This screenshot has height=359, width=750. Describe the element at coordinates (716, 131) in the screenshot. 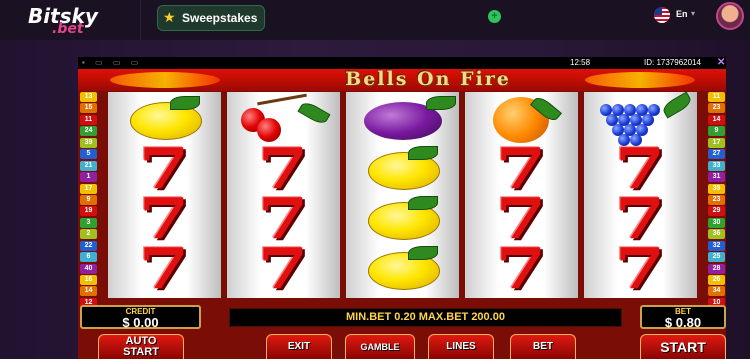

I see `right-payline-badge: 9` at that location.